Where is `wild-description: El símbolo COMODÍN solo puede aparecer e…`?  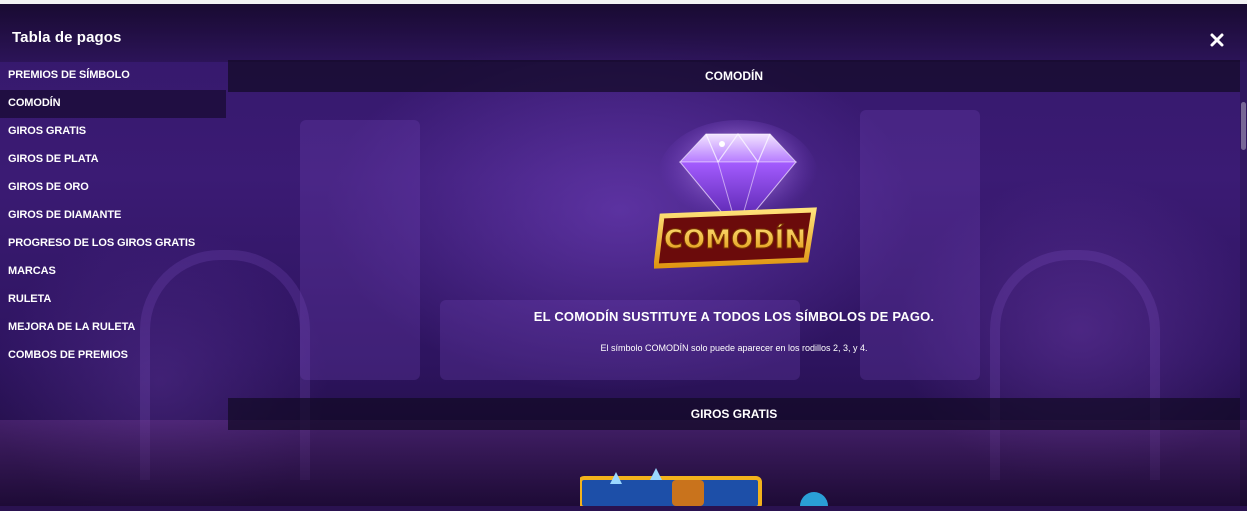 wild-description: El símbolo COMODÍN solo puede aparecer e… is located at coordinates (734, 348).